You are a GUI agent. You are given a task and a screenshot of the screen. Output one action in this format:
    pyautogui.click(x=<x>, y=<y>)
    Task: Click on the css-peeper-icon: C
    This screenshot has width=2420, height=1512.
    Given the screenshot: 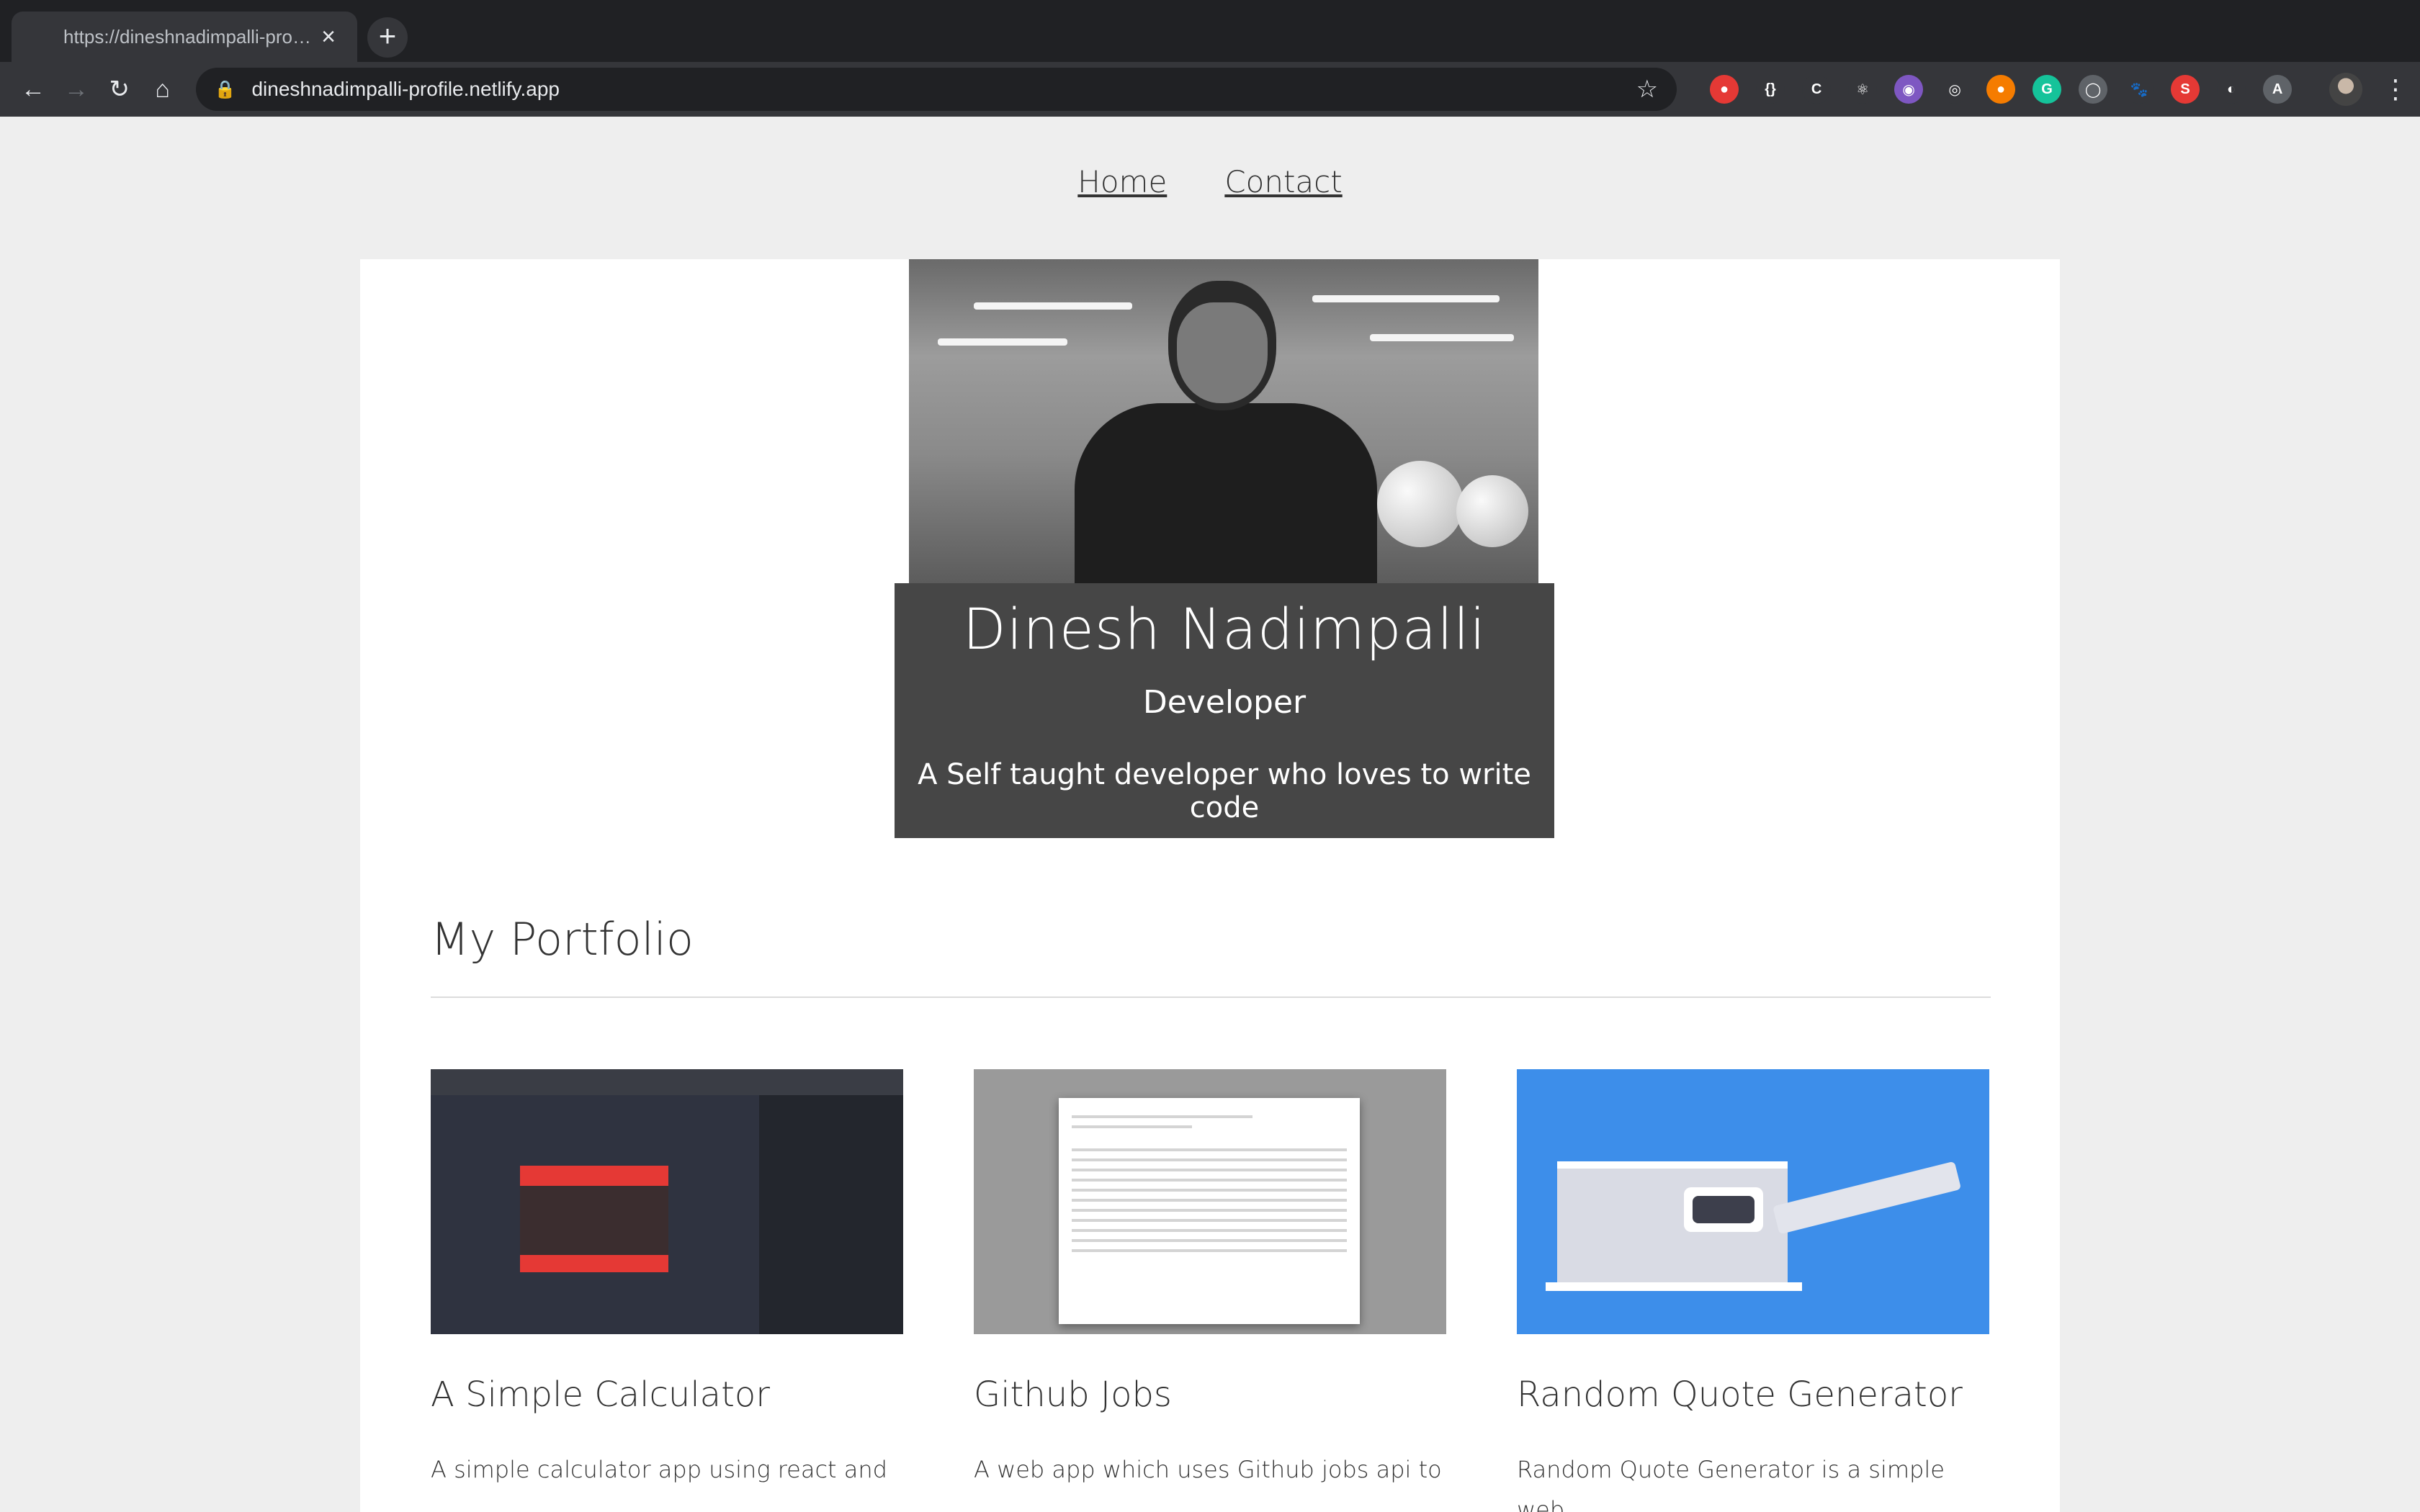 What is the action you would take?
    pyautogui.click(x=1817, y=89)
    